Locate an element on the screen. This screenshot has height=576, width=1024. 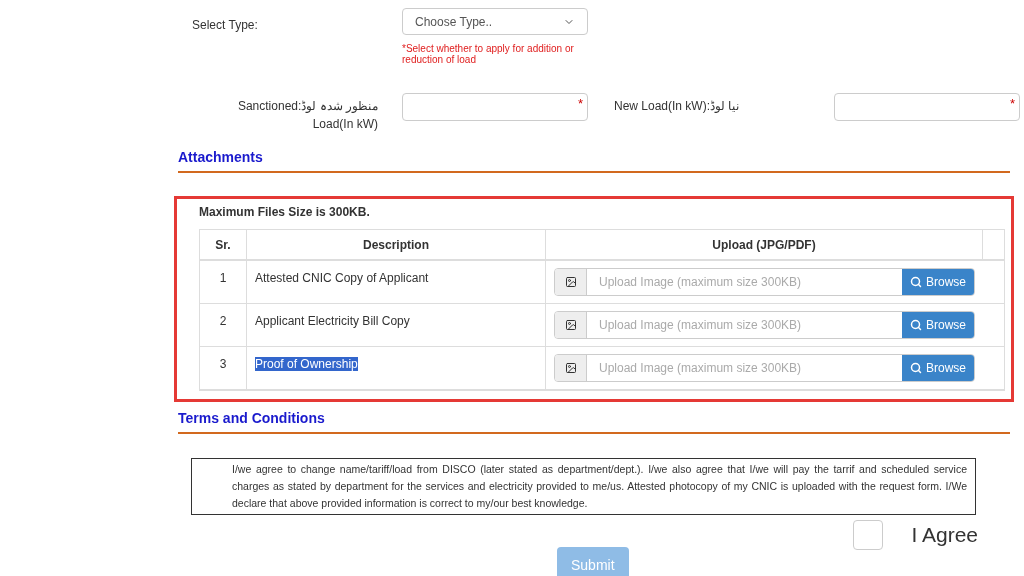
section-heading: Terms and Conditions is located at coordinates (251, 418).